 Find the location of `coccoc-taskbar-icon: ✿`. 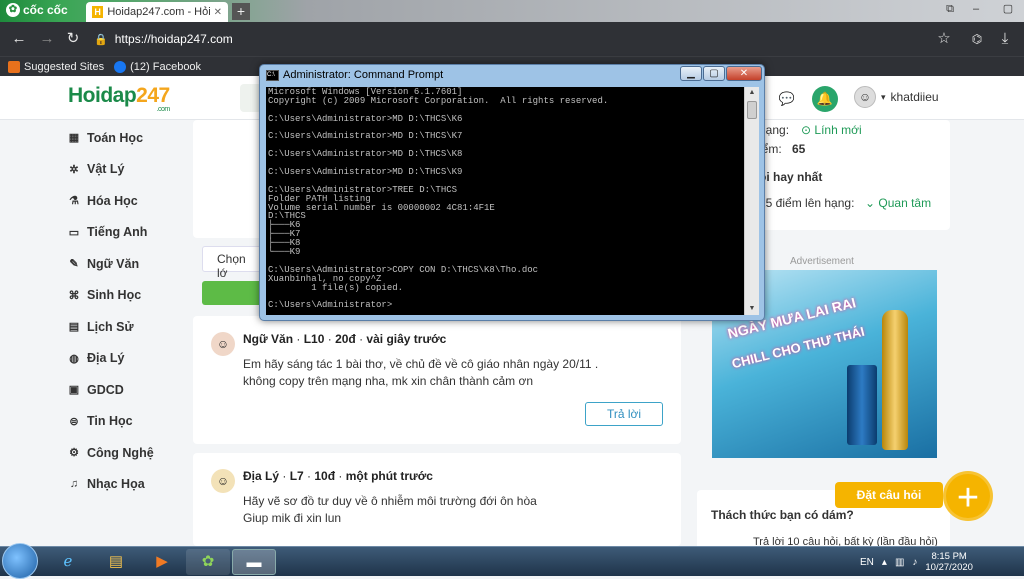

coccoc-taskbar-icon: ✿ is located at coordinates (208, 562).